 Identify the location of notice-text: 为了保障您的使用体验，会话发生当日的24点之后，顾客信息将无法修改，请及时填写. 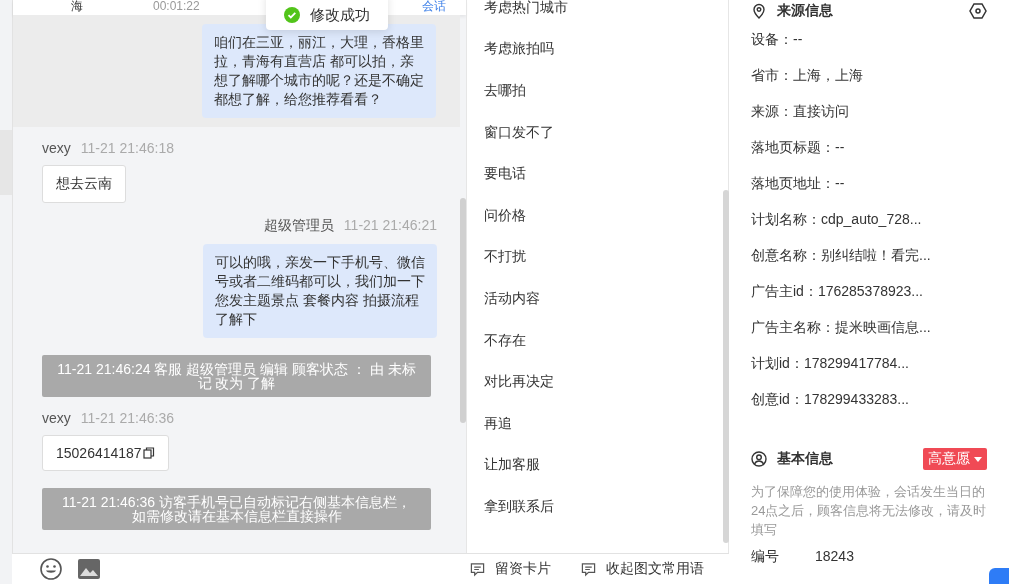
(869, 511).